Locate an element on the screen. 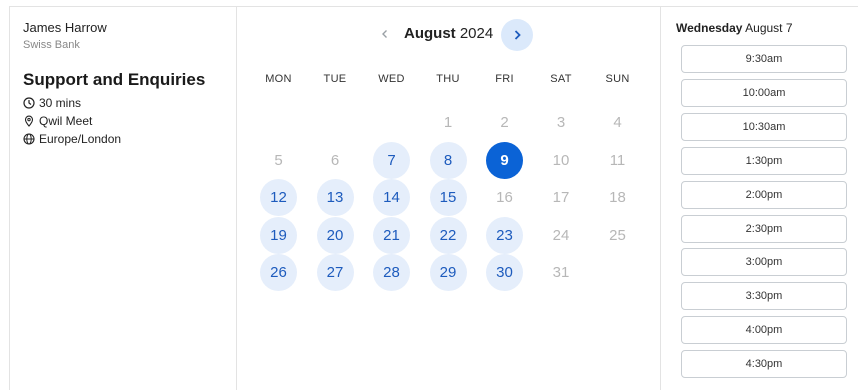  clock-icon is located at coordinates (29, 103).